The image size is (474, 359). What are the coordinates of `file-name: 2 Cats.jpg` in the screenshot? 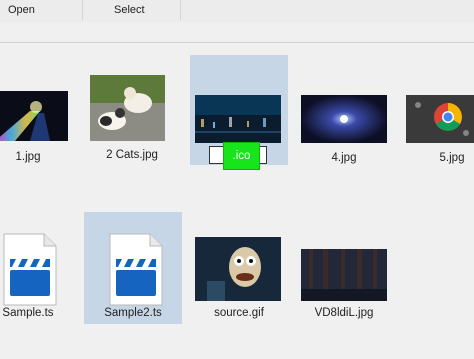 It's located at (132, 155).